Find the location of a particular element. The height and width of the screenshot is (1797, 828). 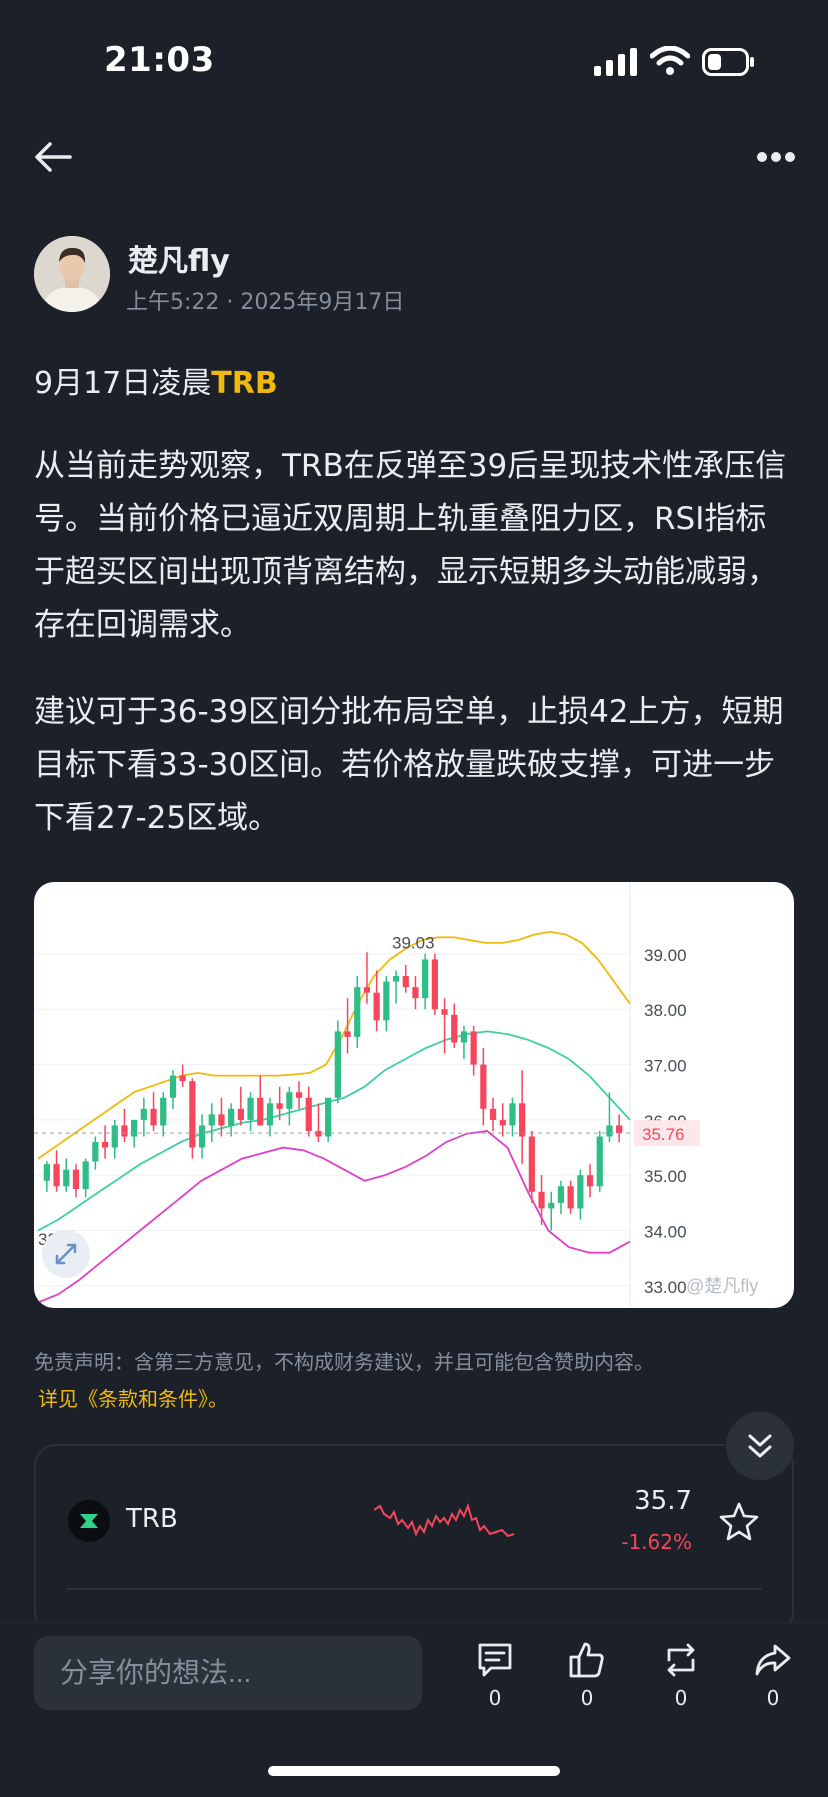

coin-price: 35.7 is located at coordinates (663, 1501).